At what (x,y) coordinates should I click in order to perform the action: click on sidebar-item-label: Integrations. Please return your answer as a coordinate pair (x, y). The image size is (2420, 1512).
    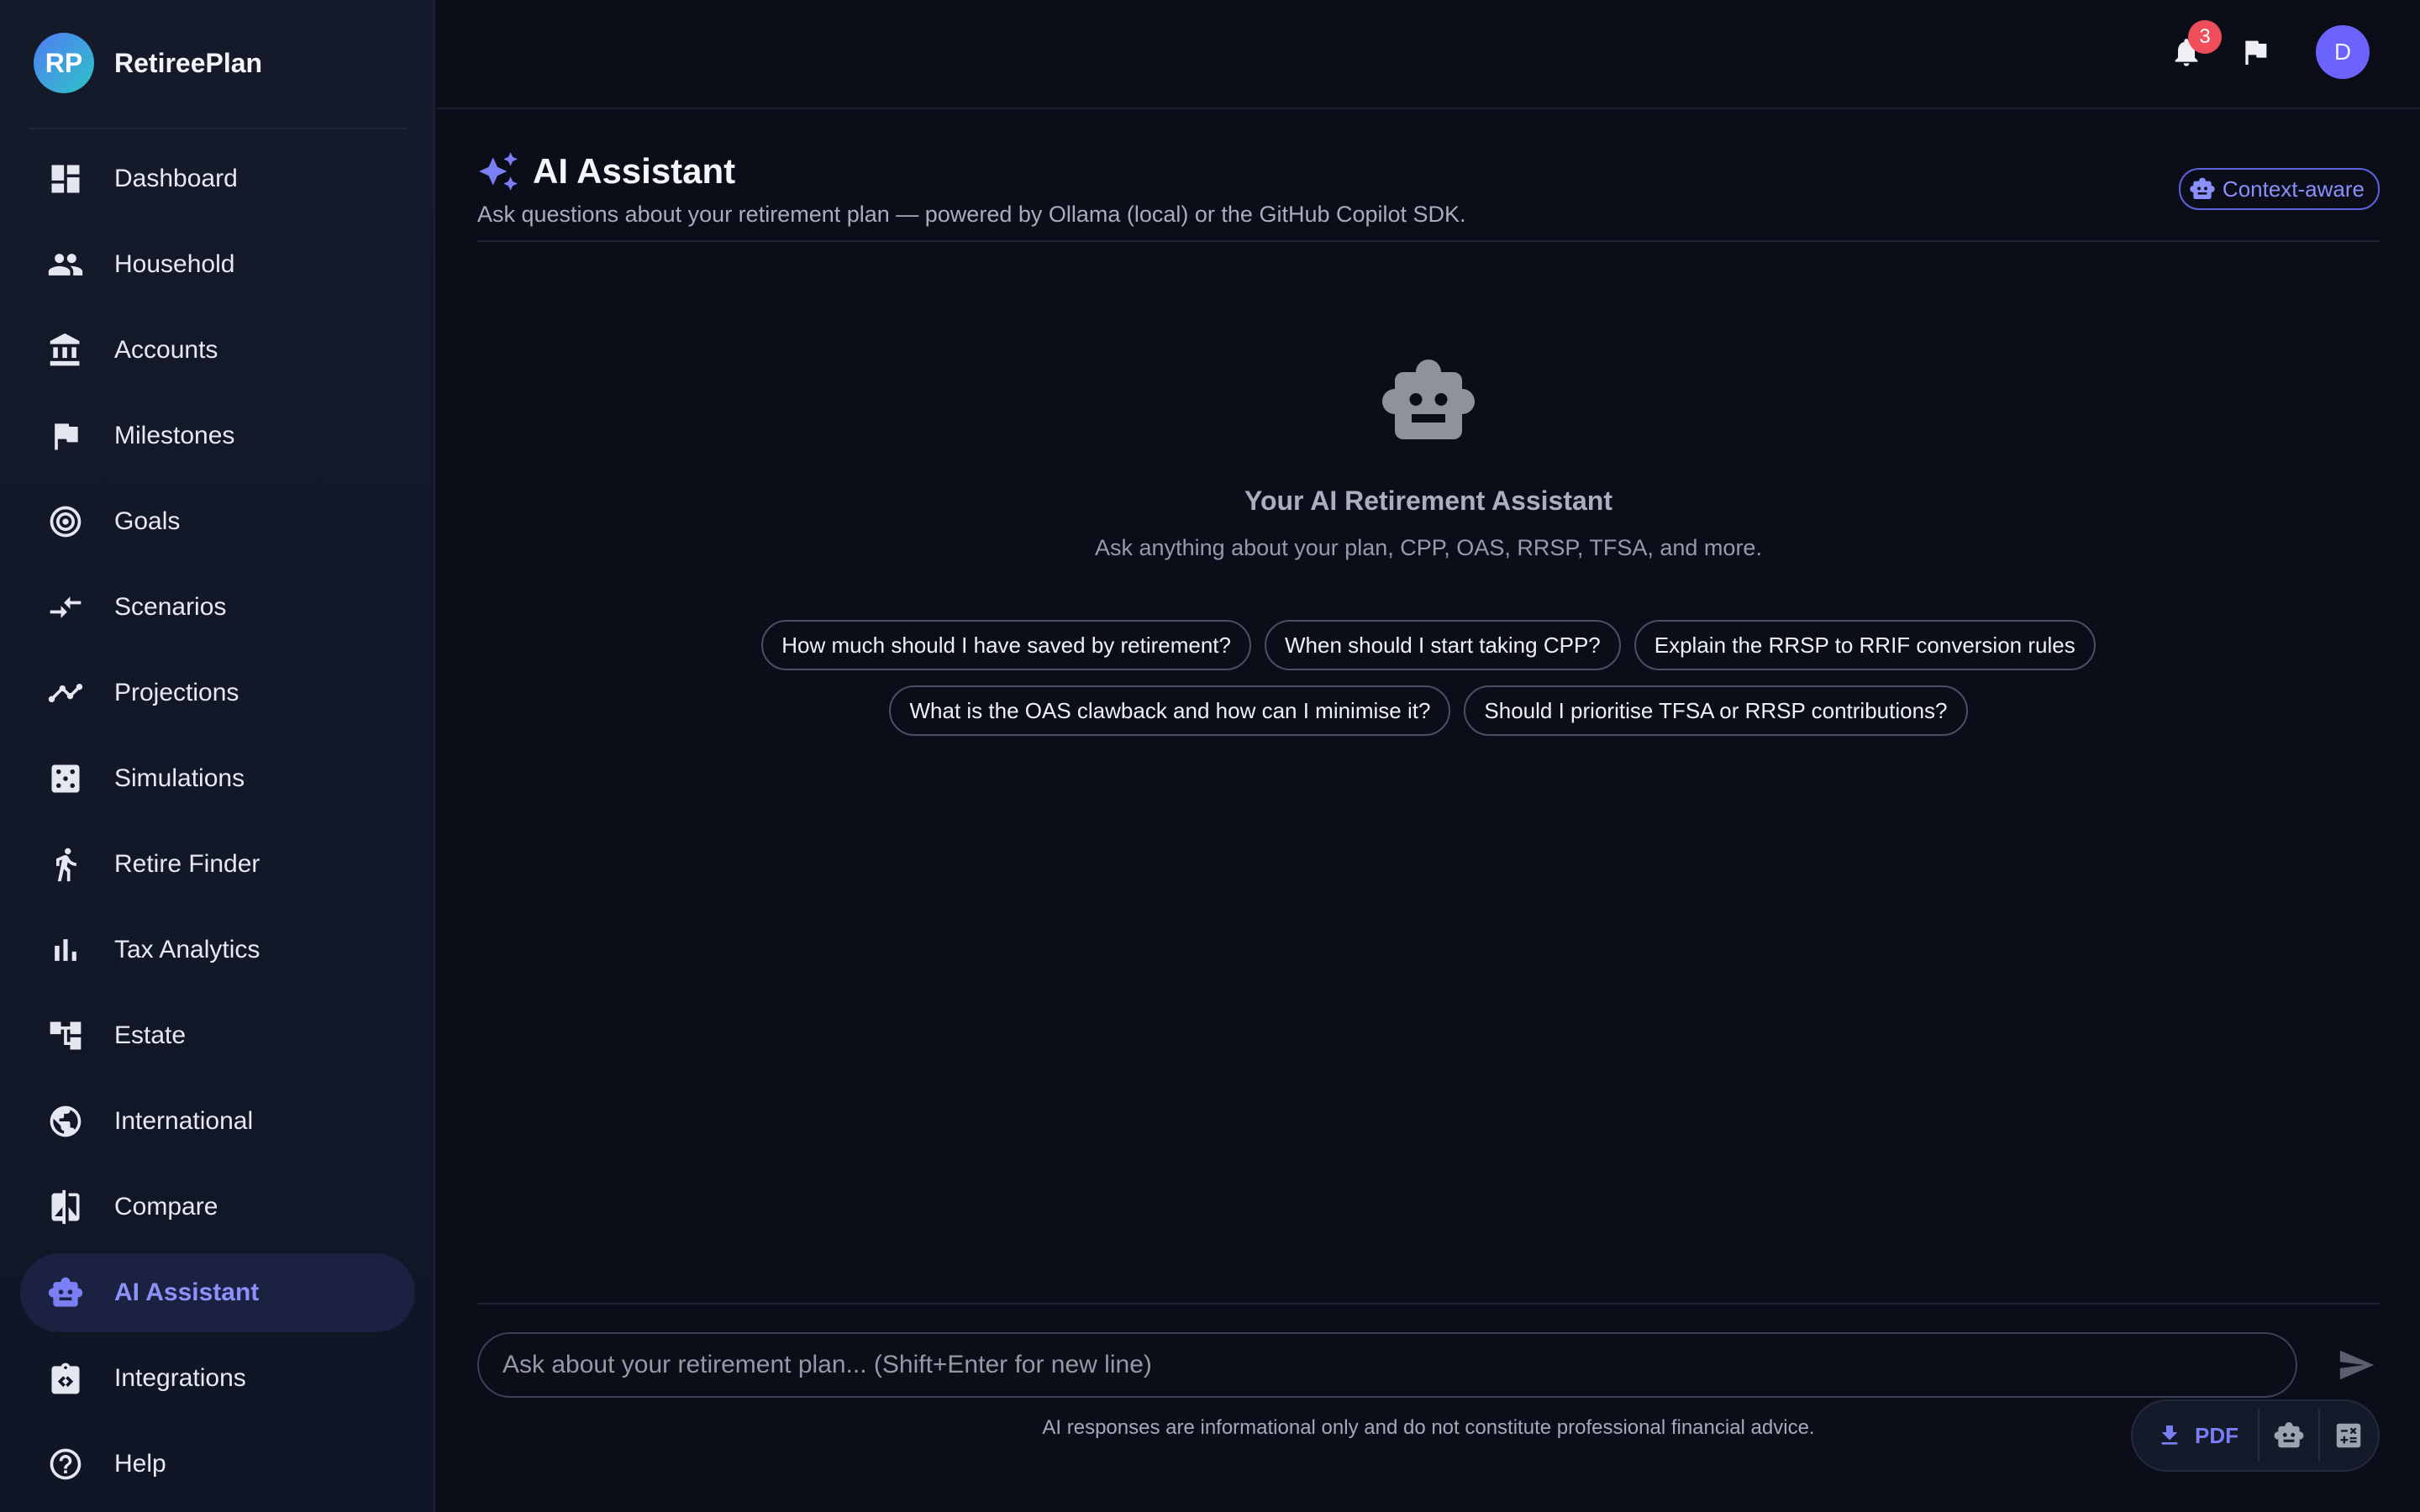
    Looking at the image, I should click on (180, 1378).